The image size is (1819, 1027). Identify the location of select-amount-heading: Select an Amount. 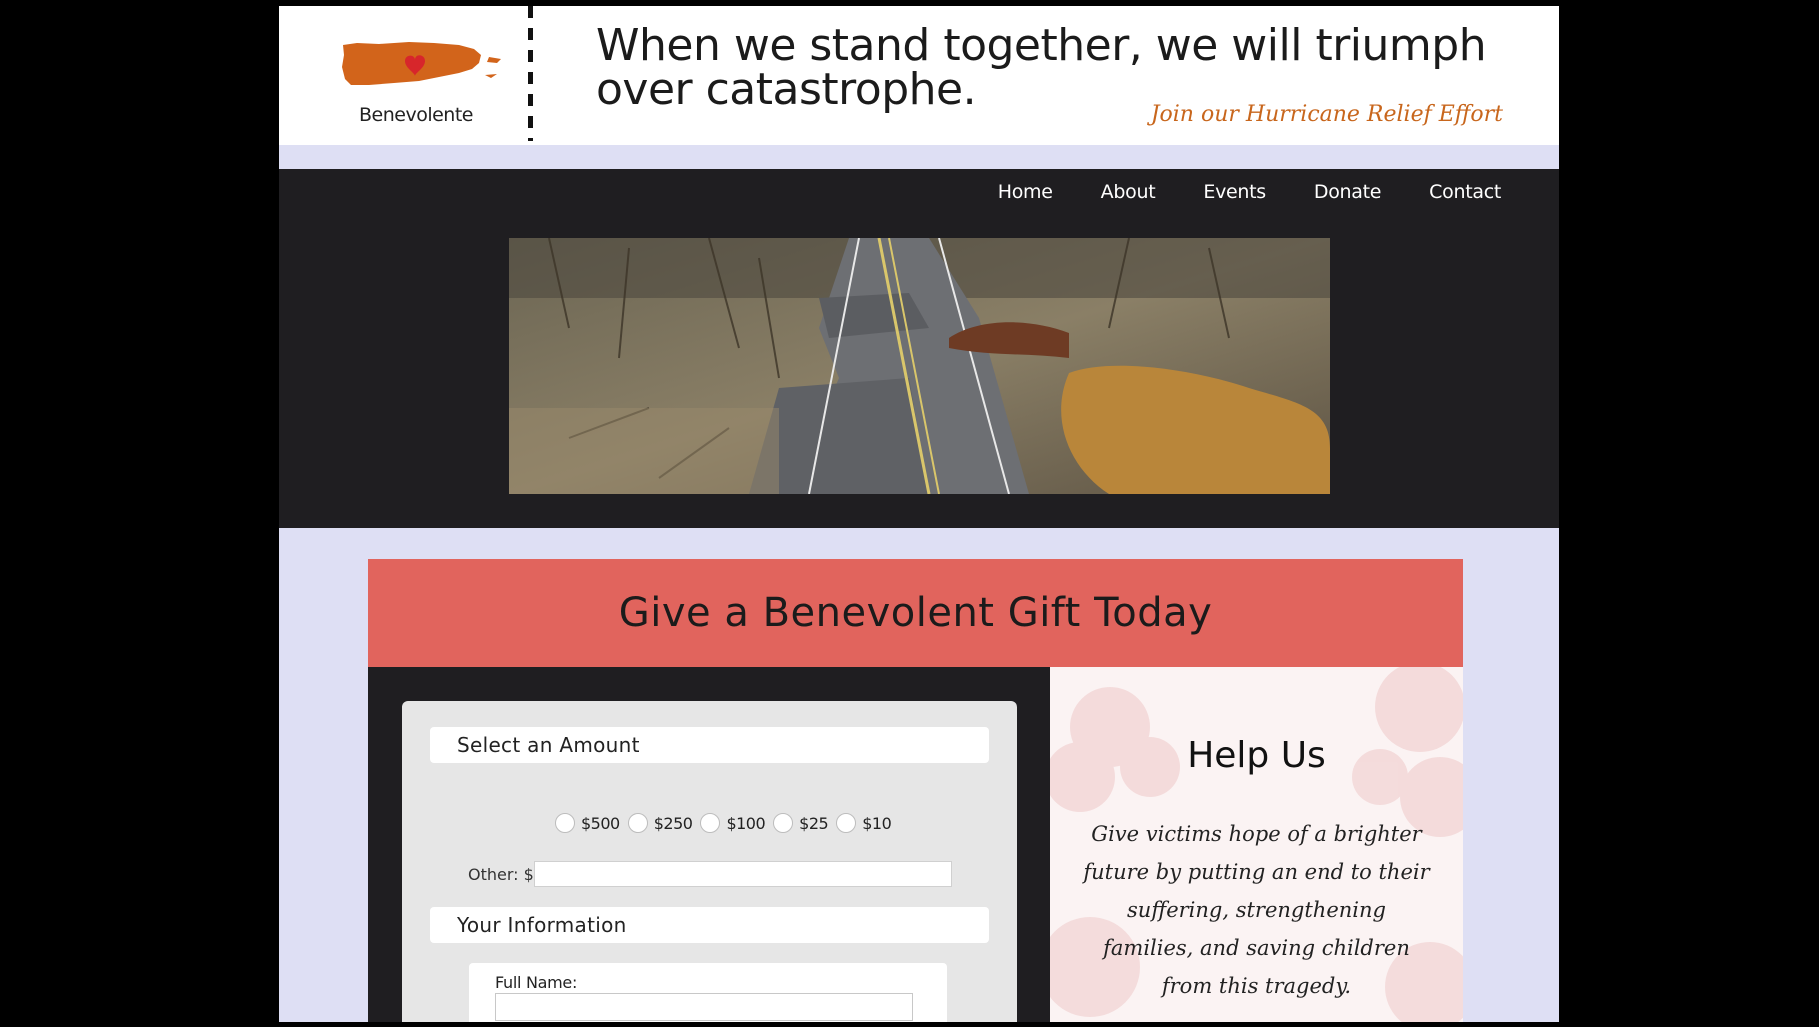
(709, 745).